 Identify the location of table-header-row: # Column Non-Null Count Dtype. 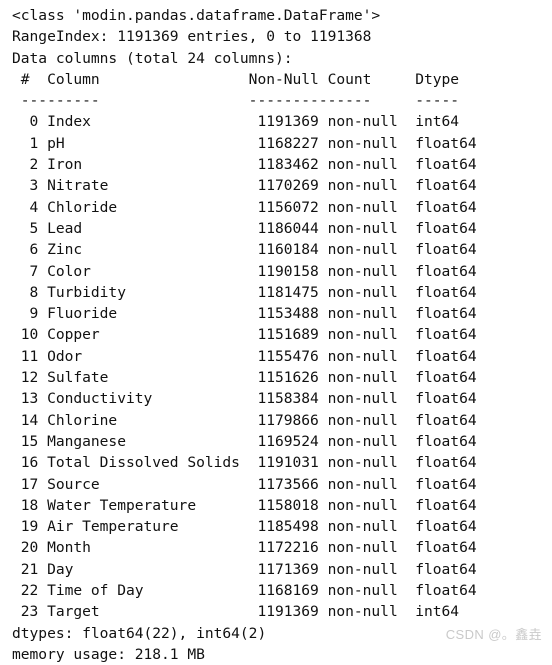
(236, 79).